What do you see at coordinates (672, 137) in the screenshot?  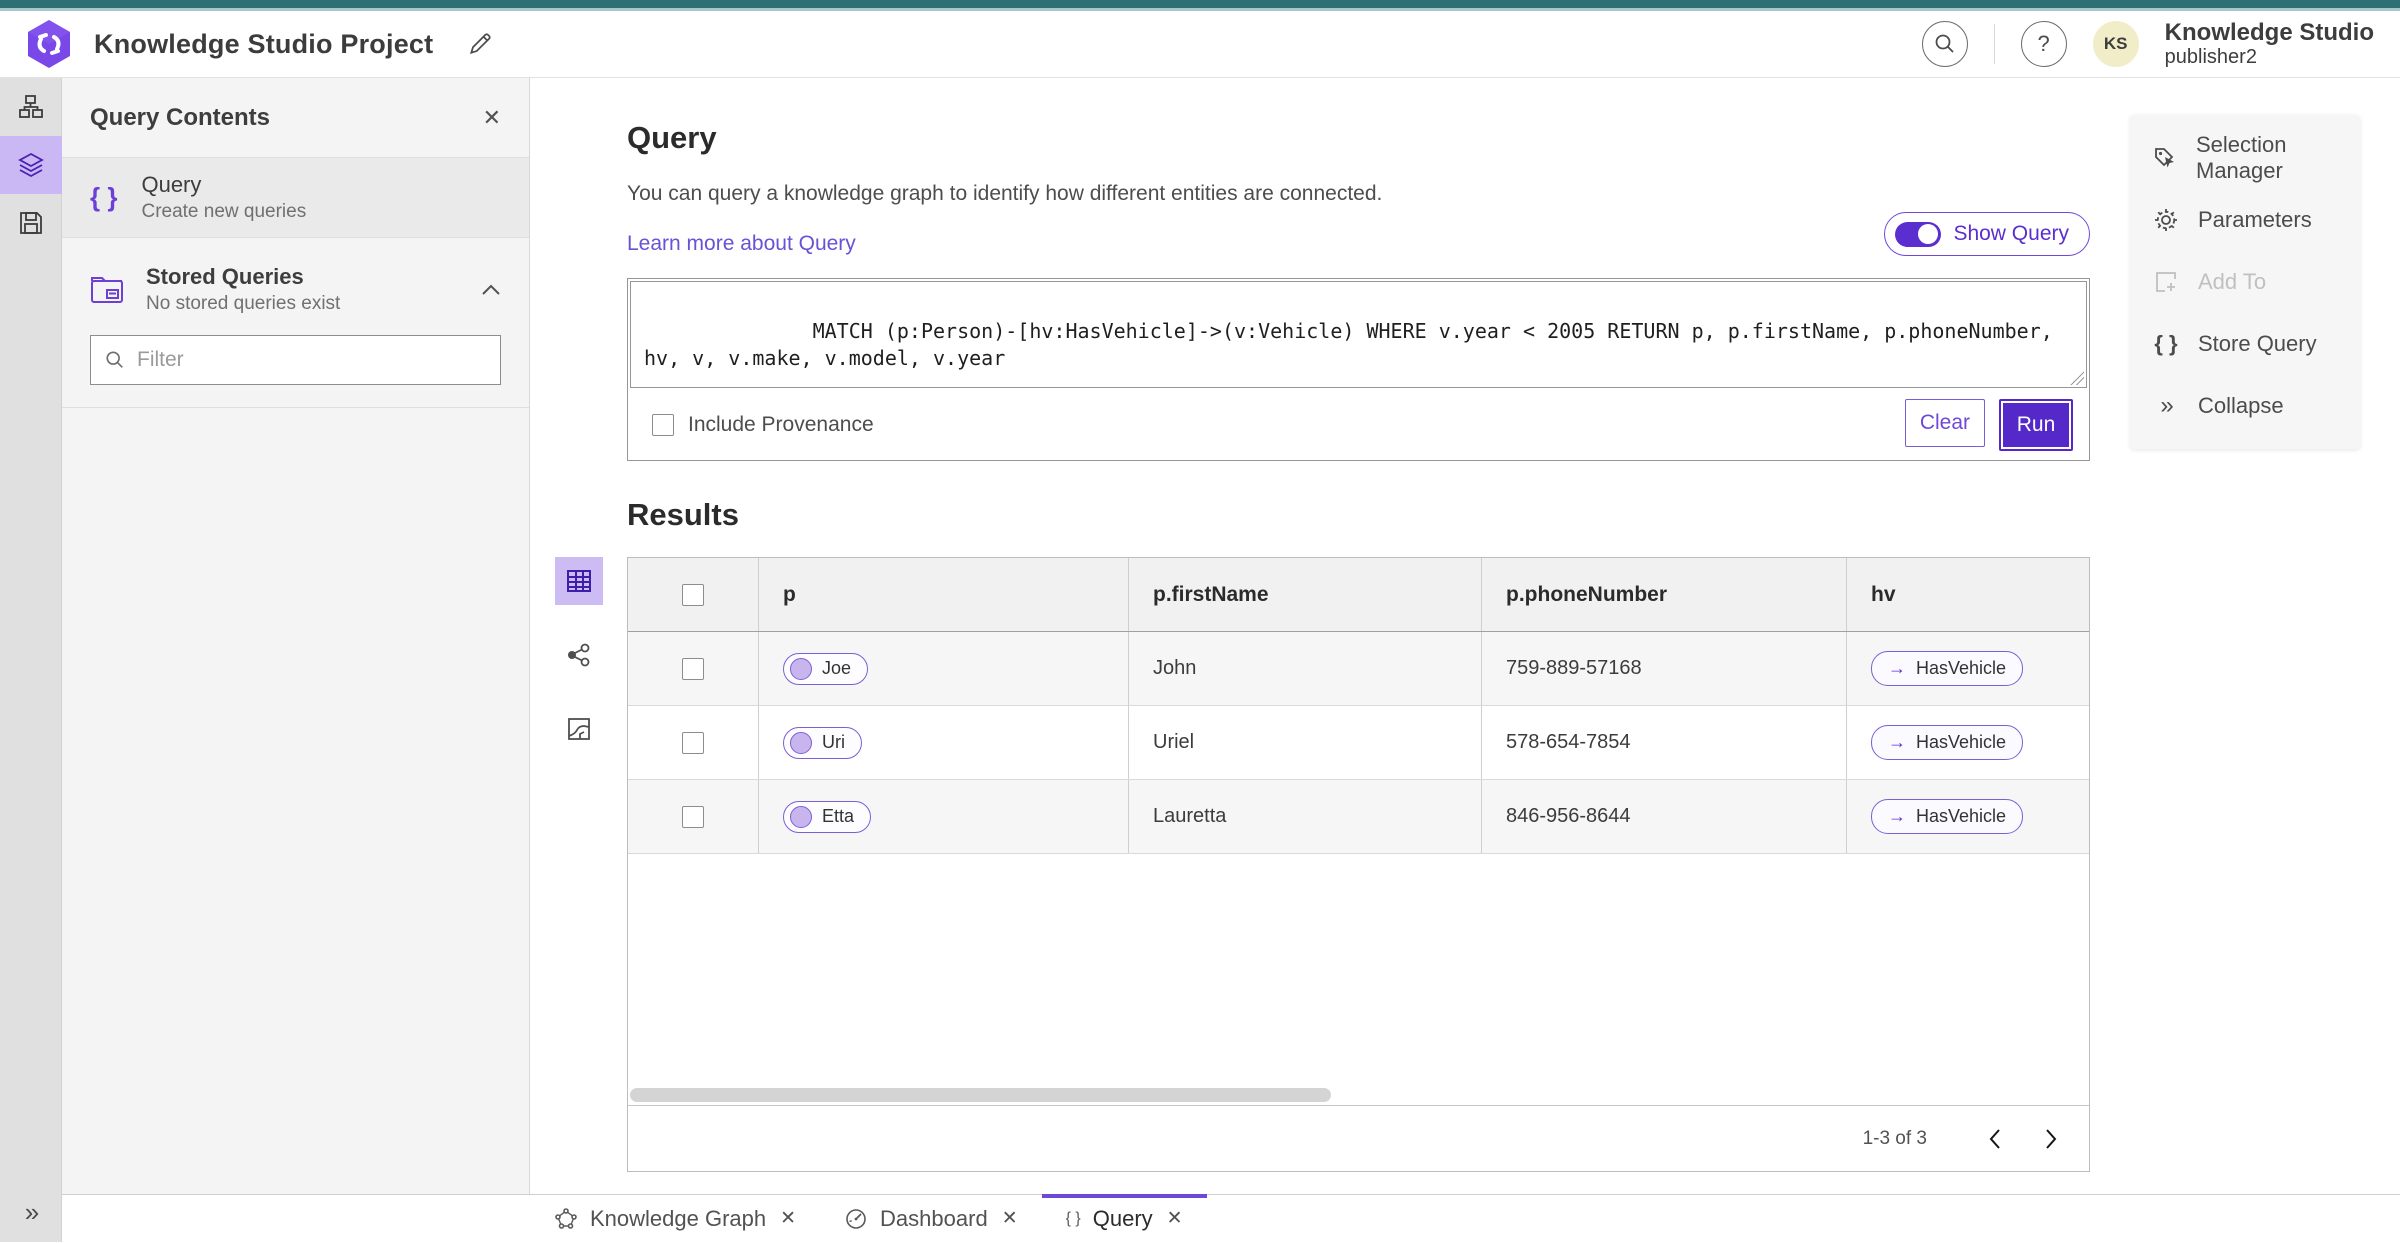 I see `query-page-title: Query` at bounding box center [672, 137].